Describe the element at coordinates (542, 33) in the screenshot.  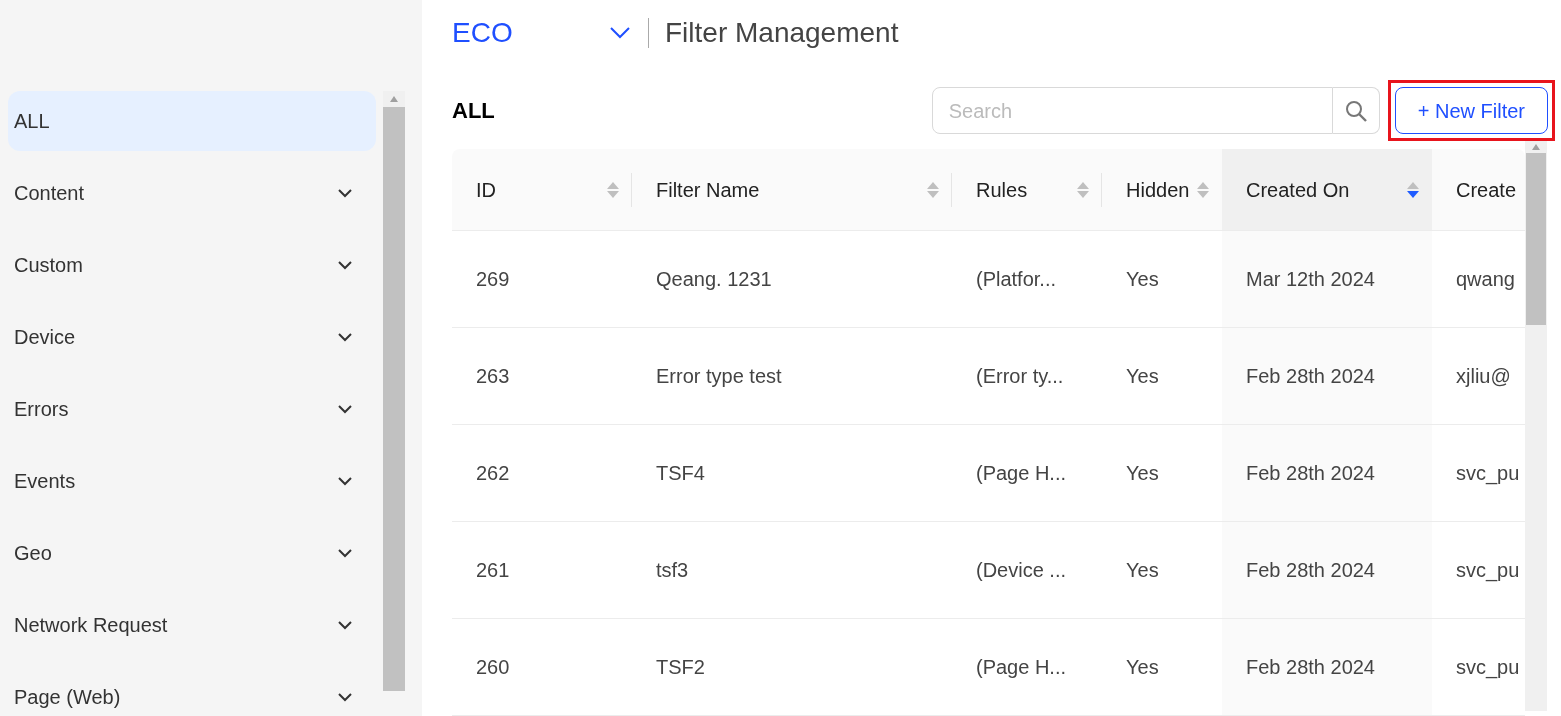
I see `app-selector: ECO` at that location.